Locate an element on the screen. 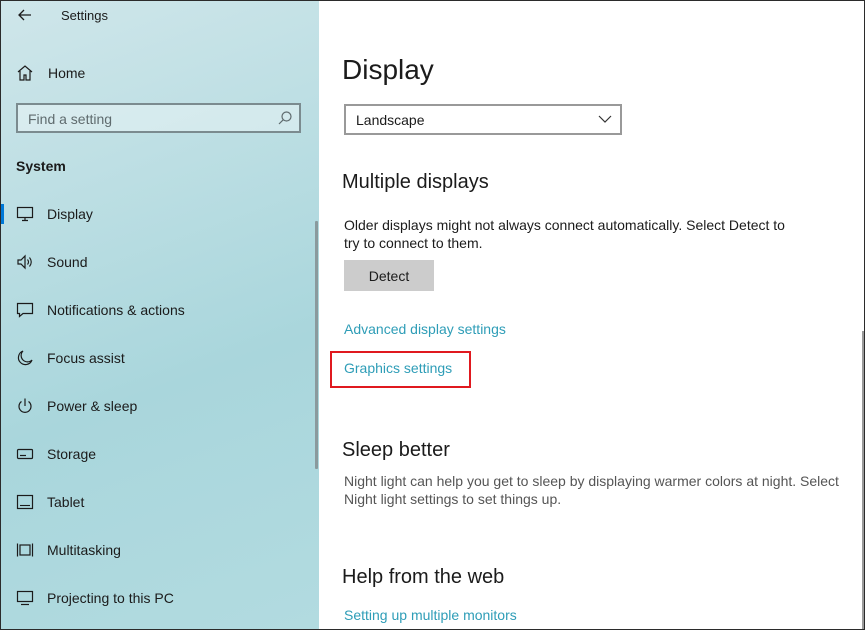 The image size is (865, 630). sidebar-item-label: Multitasking is located at coordinates (84, 550).